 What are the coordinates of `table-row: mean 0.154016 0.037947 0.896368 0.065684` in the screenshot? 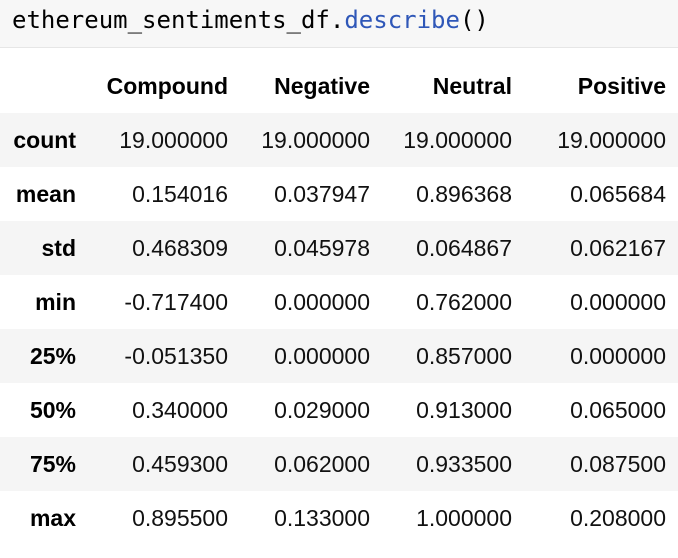 It's located at (339, 194).